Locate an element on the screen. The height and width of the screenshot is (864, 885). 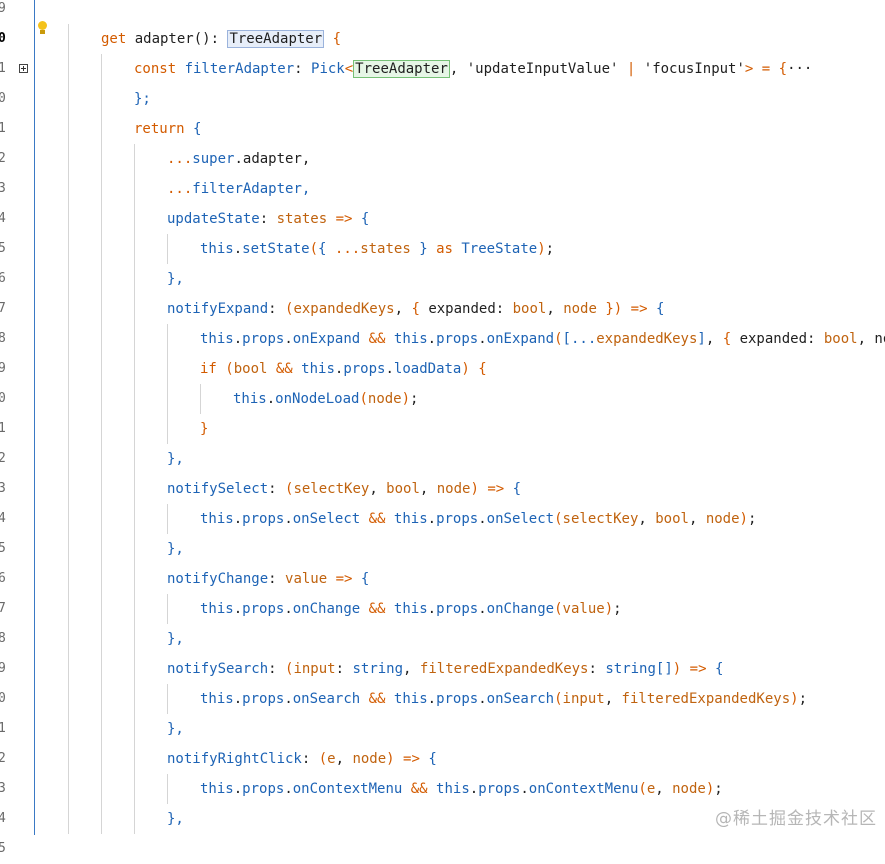
code-token: , is located at coordinates (403, 309).